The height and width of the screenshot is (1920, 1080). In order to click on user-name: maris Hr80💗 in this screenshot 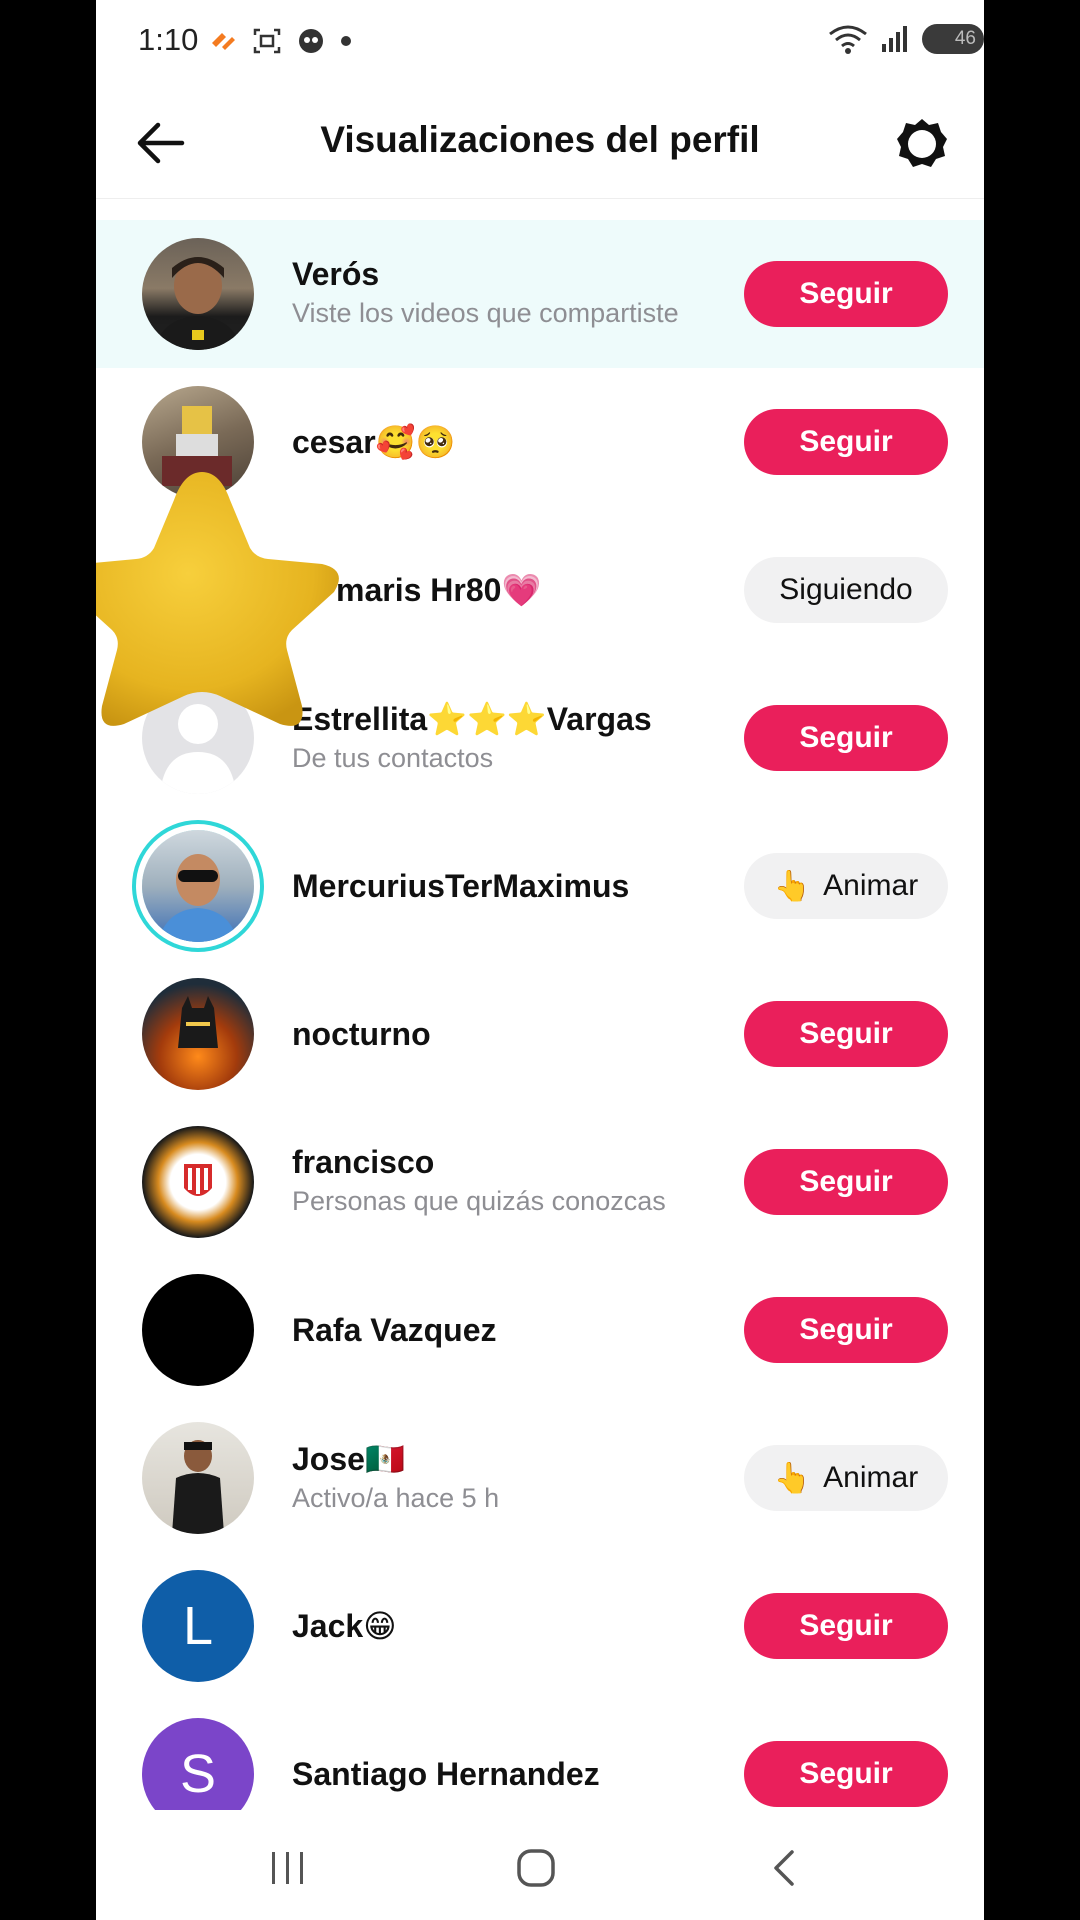, I will do `click(556, 590)`.